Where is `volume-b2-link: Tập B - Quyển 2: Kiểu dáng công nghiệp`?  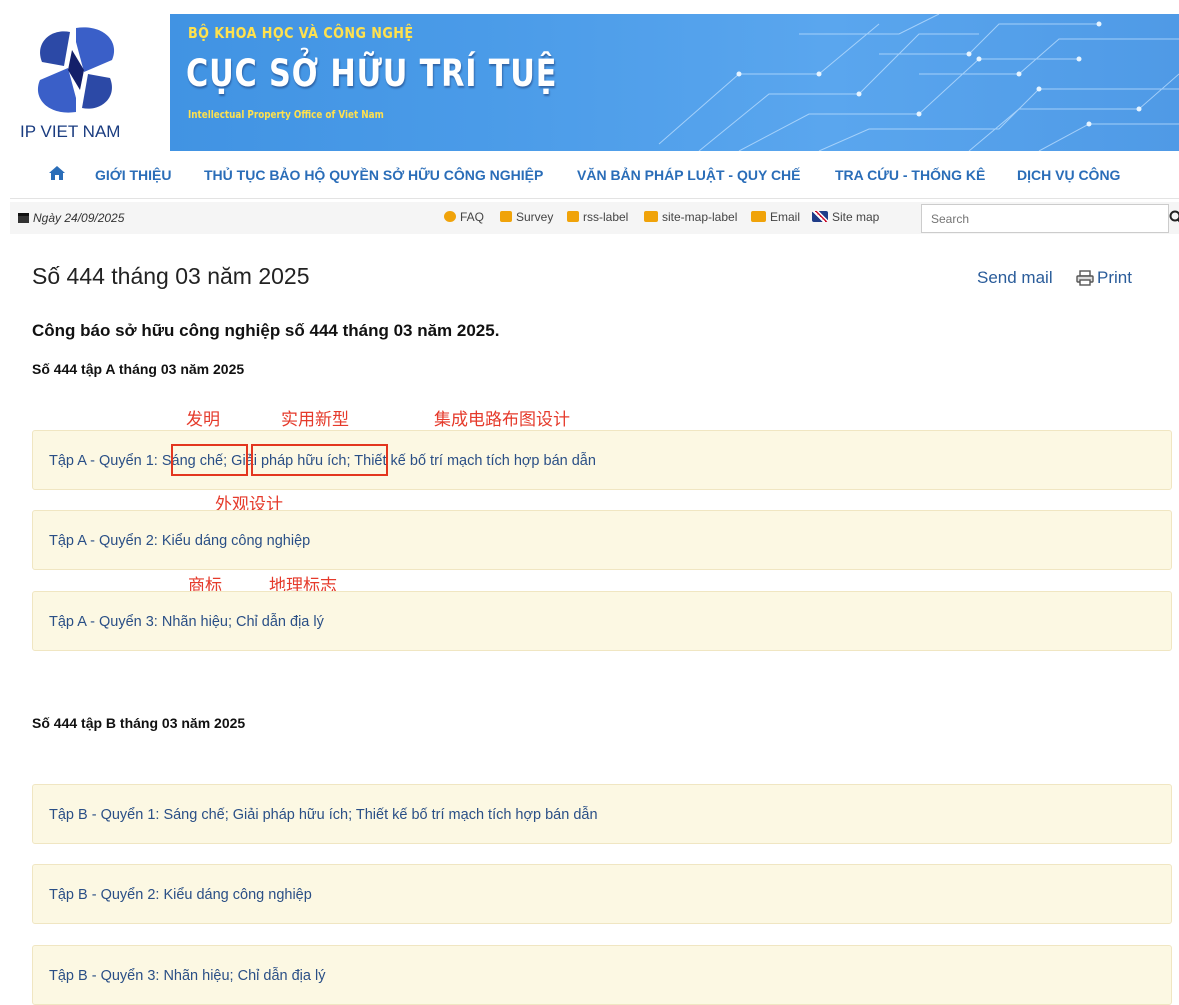
volume-b2-link: Tập B - Quyển 2: Kiểu dáng công nghiệp is located at coordinates (180, 895).